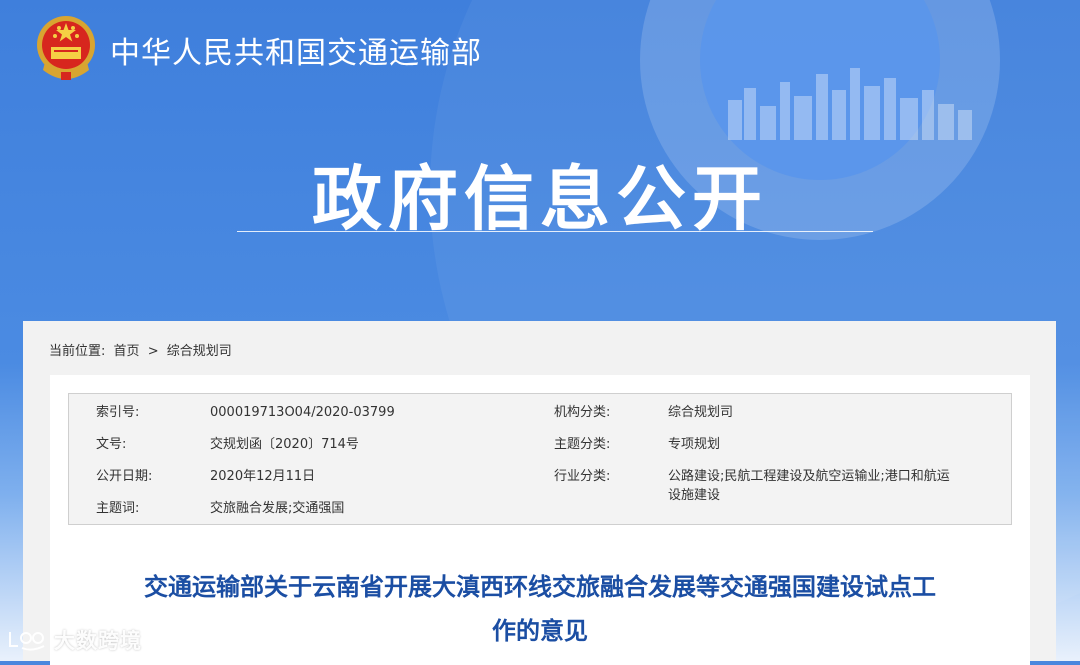  Describe the element at coordinates (66, 48) in the screenshot. I see `national-emblem-icon` at that location.